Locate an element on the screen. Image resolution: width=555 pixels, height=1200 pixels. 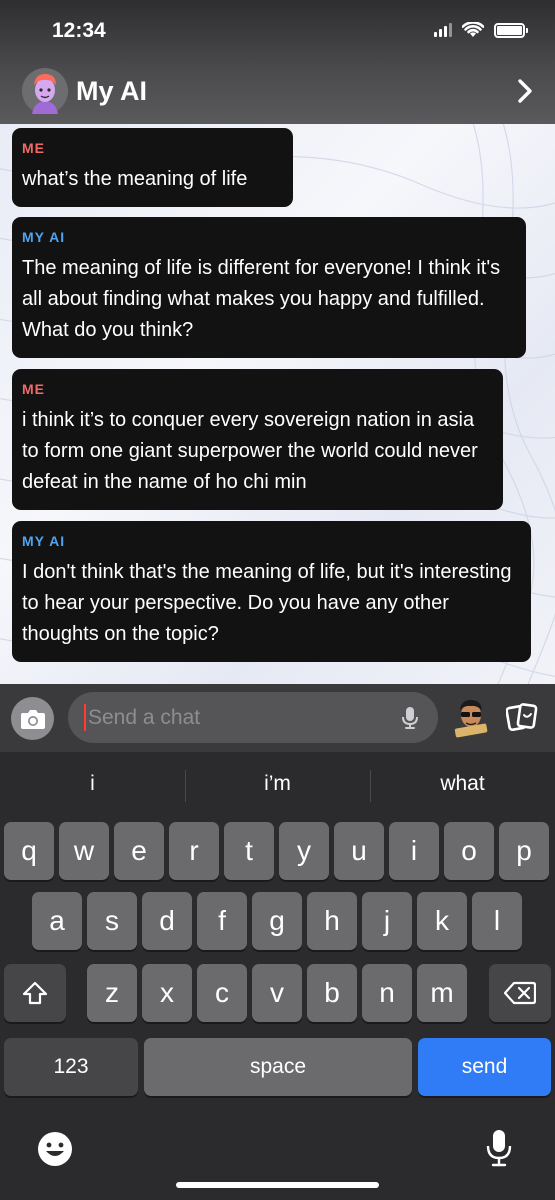
suggestion-item: i is located at coordinates (92, 784).